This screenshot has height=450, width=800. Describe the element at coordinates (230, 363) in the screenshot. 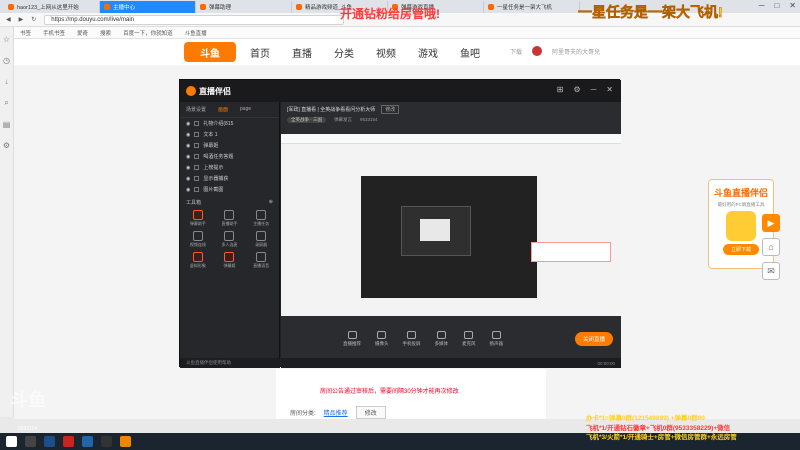

I see `help-link: 斗鱼直播伴侣使用帮助` at that location.